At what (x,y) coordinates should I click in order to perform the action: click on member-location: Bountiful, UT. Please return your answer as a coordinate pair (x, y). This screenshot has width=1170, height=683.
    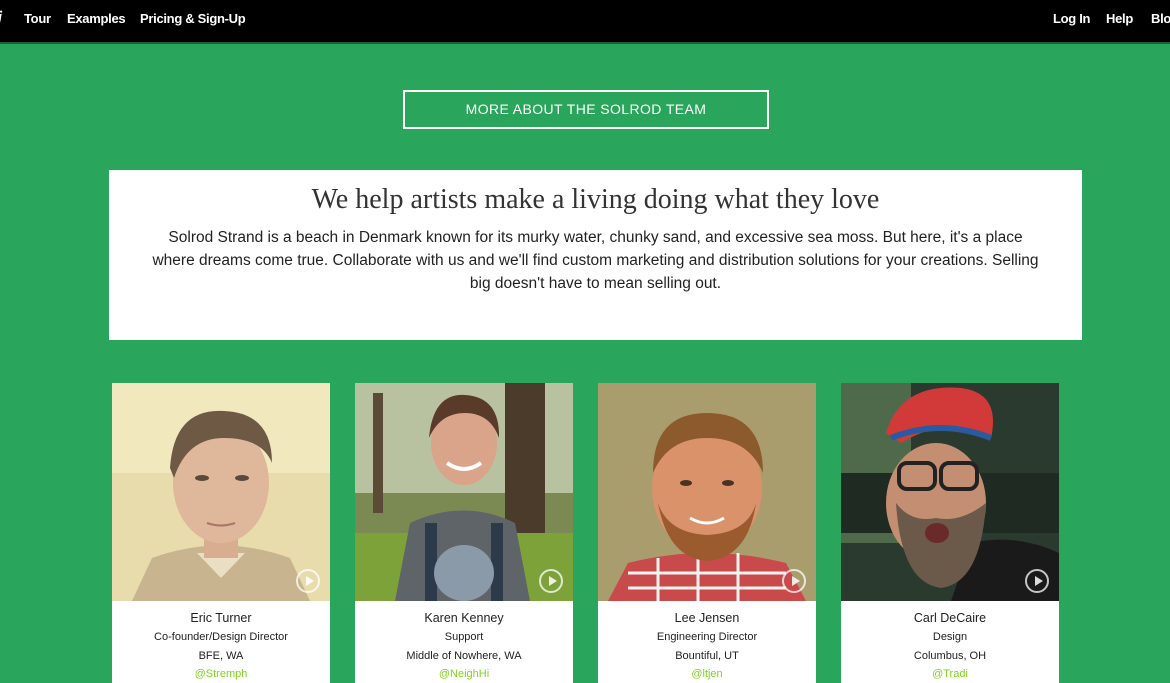
    Looking at the image, I should click on (707, 656).